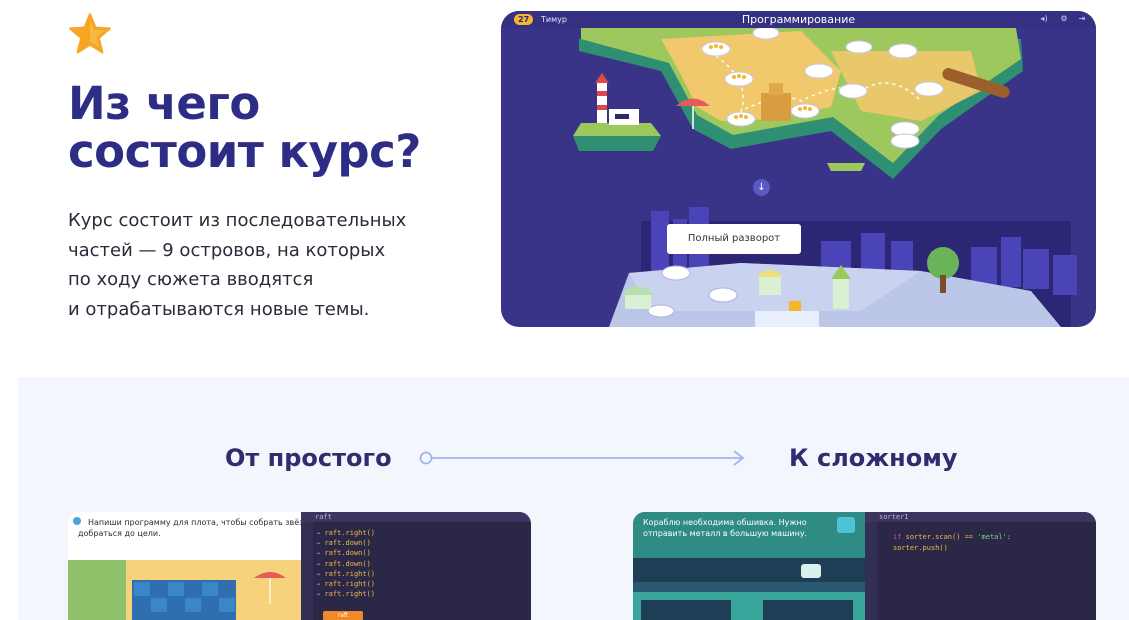 The width and height of the screenshot is (1129, 620). What do you see at coordinates (873, 458) in the screenshot?
I see `to-complex-label: К сложному` at bounding box center [873, 458].